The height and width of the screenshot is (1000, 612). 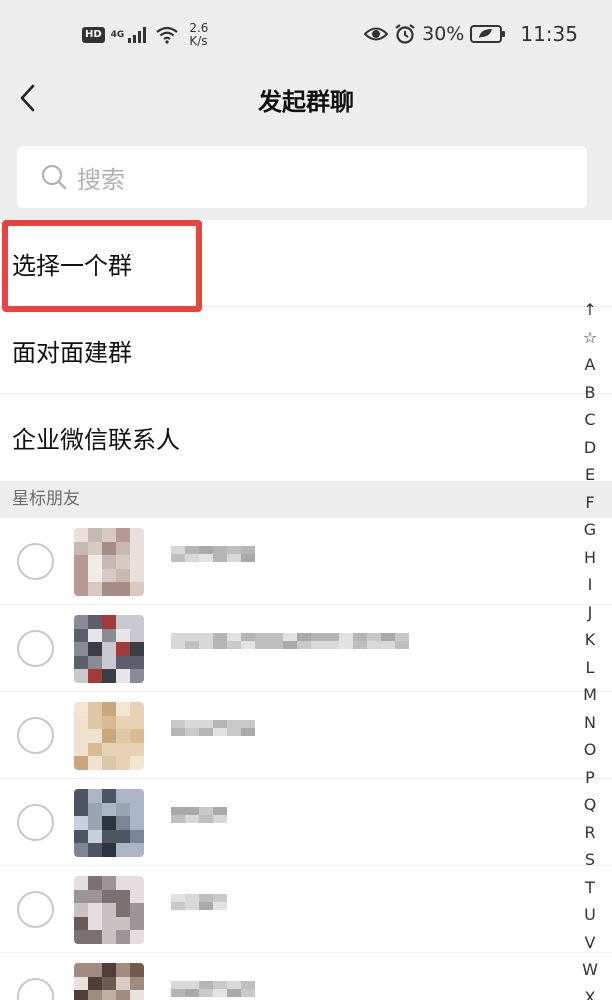 What do you see at coordinates (549, 34) in the screenshot?
I see `clock: 11:35` at bounding box center [549, 34].